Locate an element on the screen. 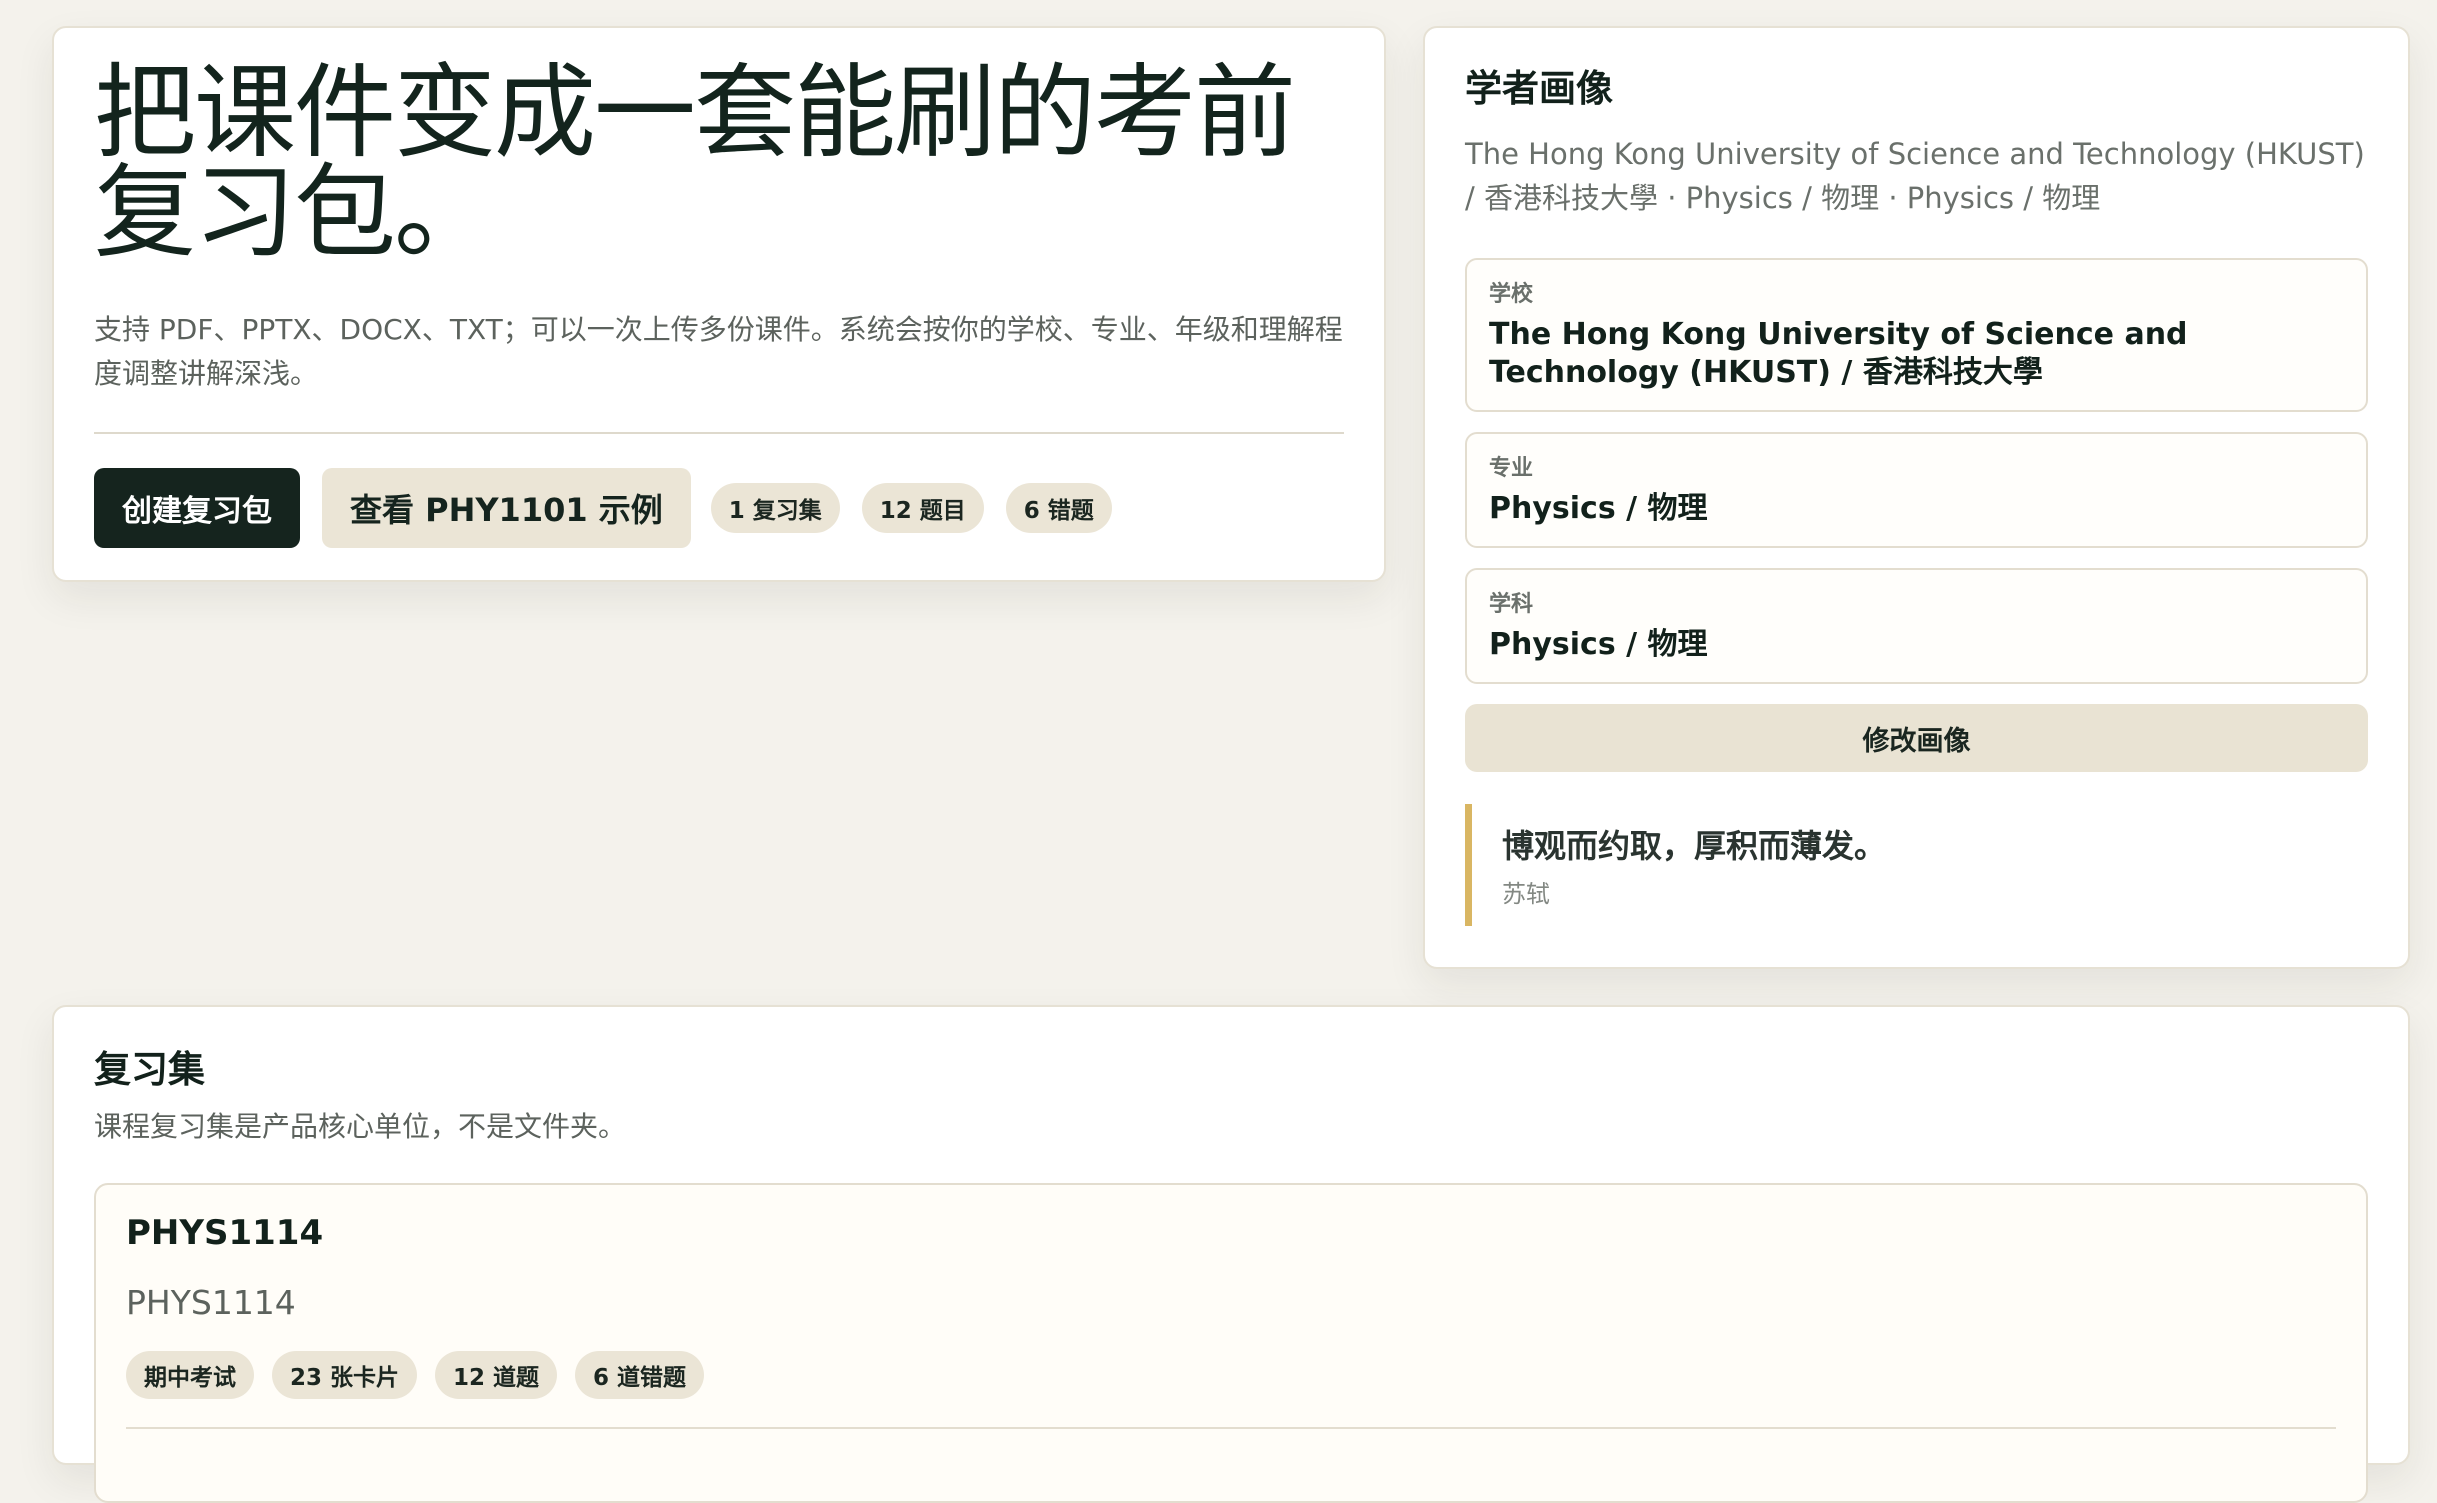  hero-divider is located at coordinates (719, 433).